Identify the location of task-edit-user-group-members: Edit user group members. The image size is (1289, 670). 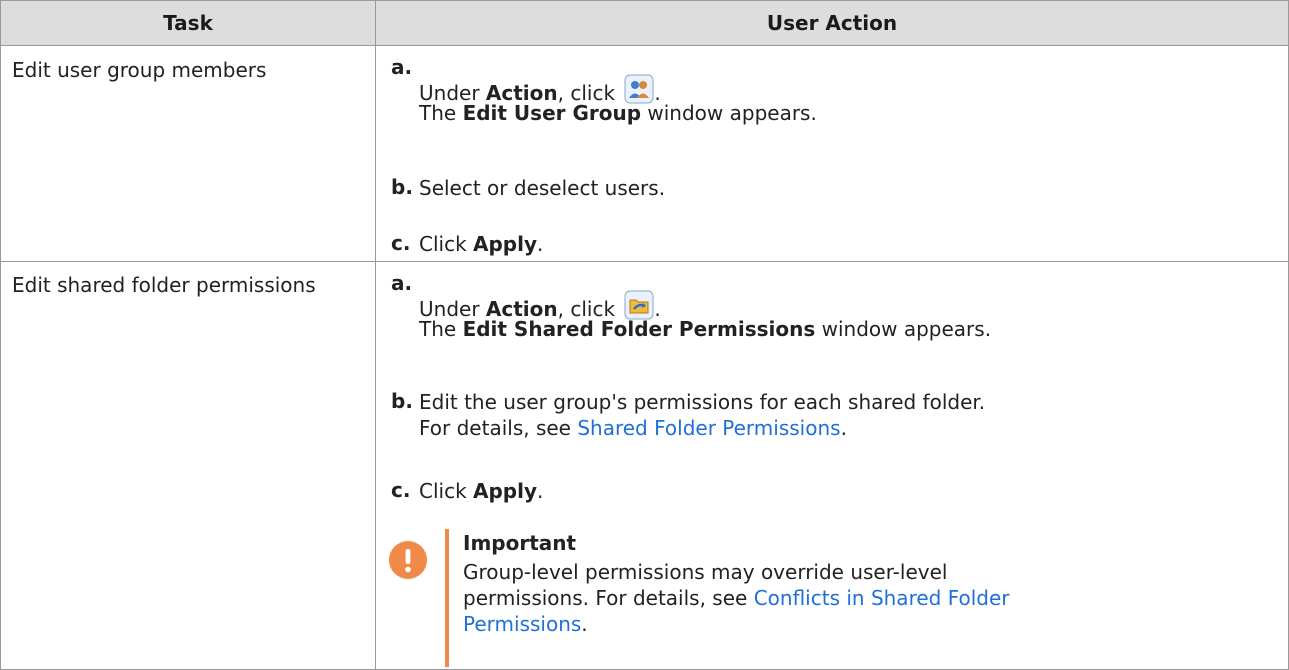
(139, 70).